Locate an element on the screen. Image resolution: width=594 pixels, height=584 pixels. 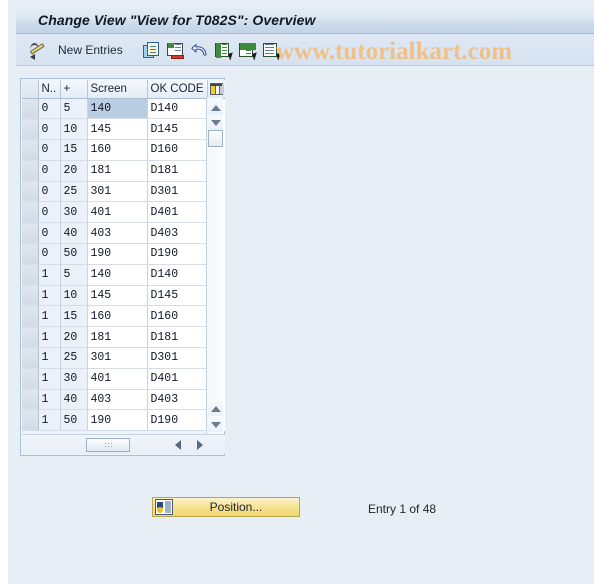
table-row: 1 50 190 D190 is located at coordinates (123, 420).